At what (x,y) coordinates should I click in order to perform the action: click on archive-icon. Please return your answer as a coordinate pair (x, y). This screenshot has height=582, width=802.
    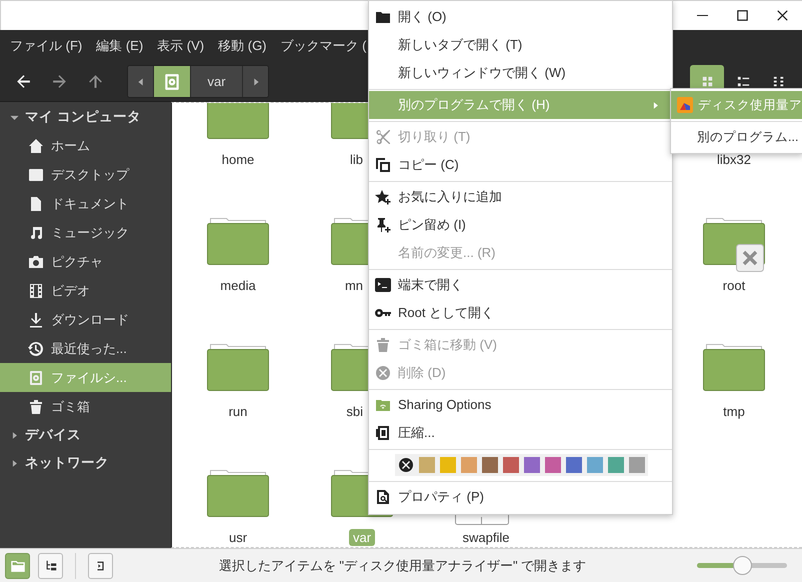
    Looking at the image, I should click on (383, 433).